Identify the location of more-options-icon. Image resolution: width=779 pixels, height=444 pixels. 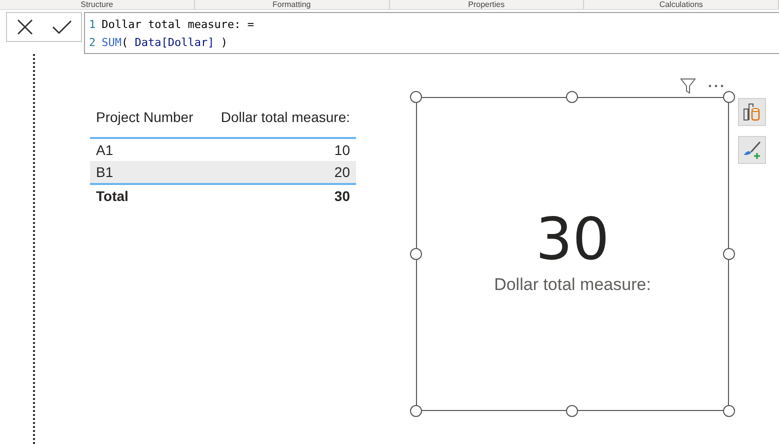
(716, 86).